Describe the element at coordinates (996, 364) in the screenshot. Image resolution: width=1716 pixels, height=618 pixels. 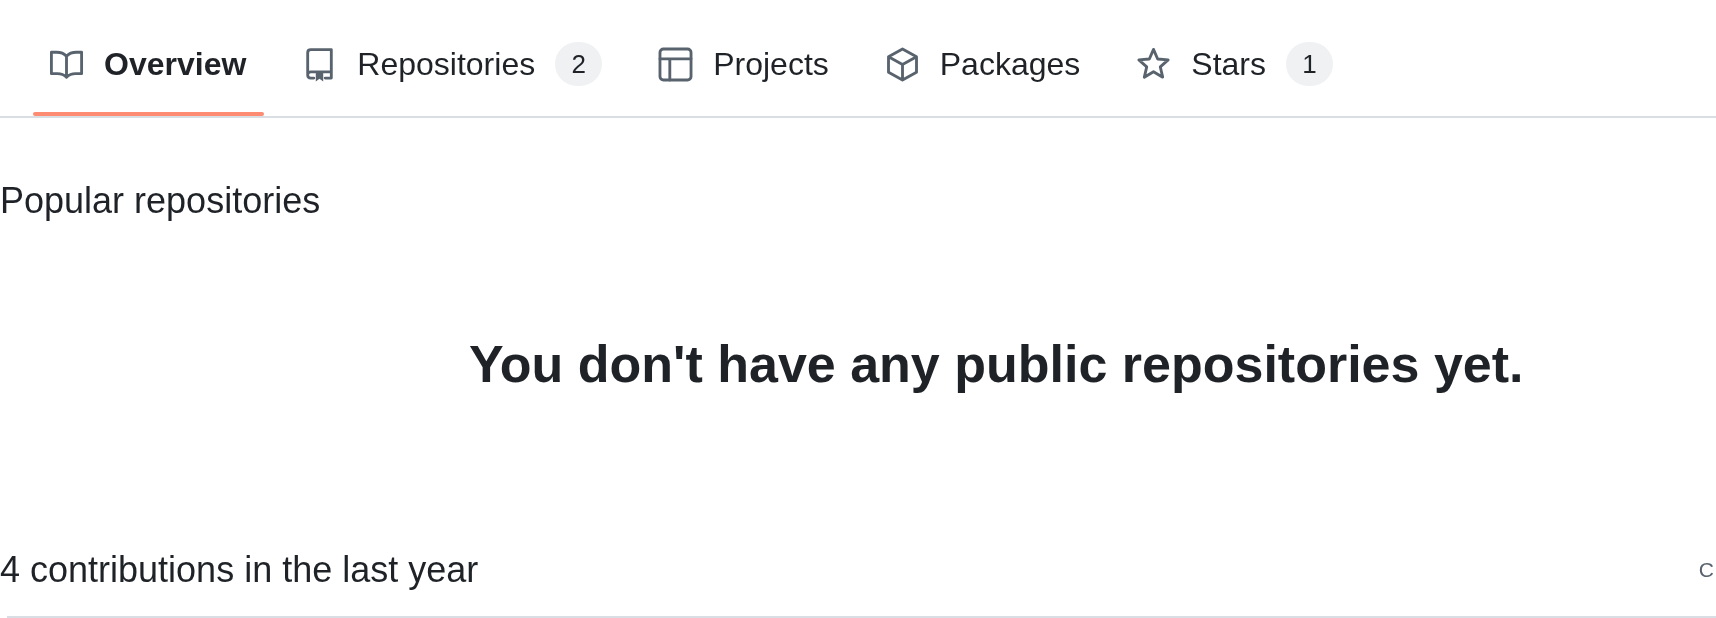
I see `empty-message: You don't have any public repositories yet.` at that location.